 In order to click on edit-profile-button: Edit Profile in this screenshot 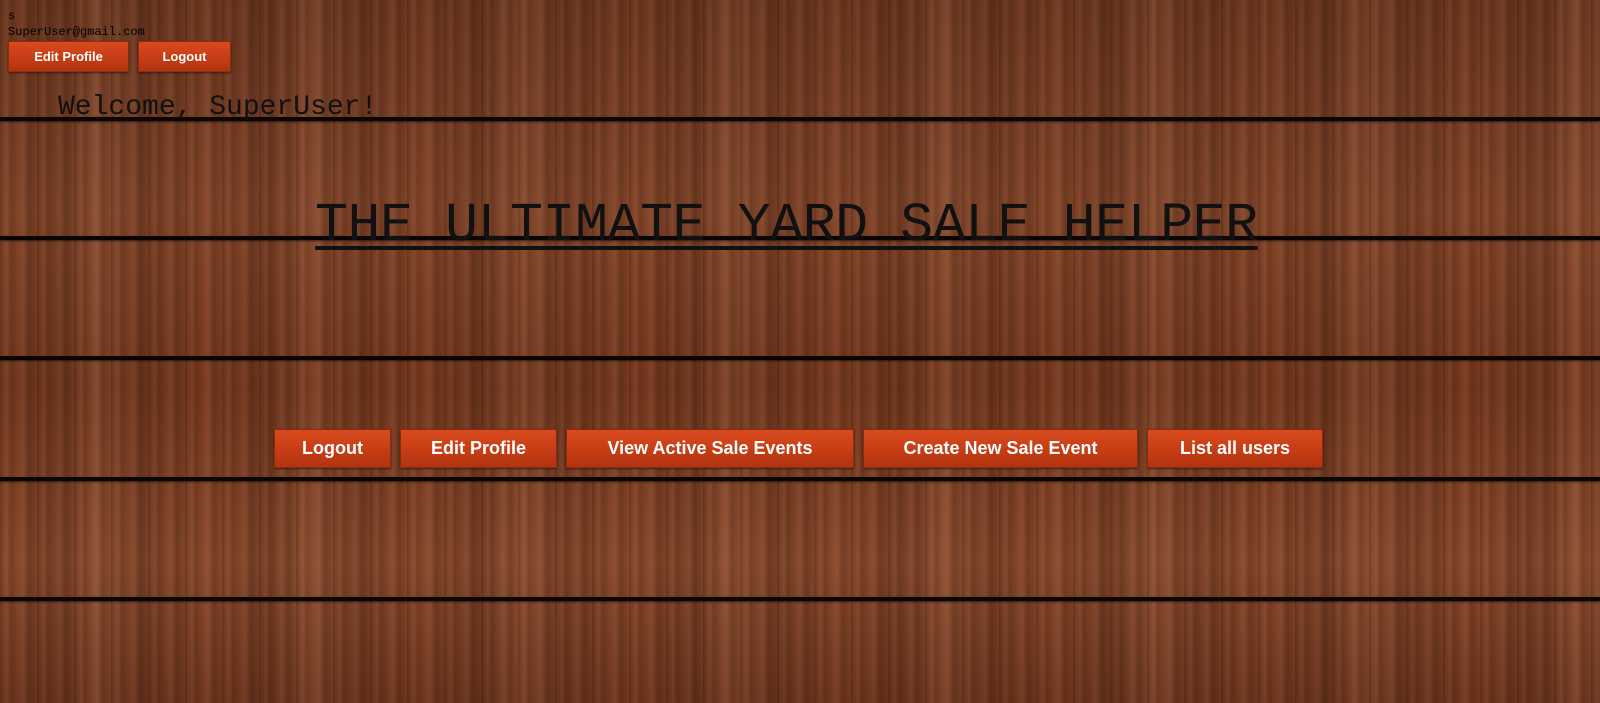, I will do `click(478, 448)`.